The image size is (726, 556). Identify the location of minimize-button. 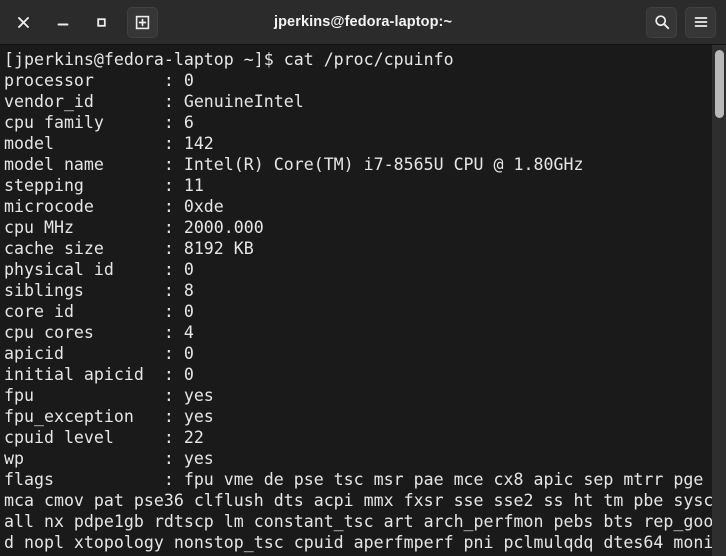
(62, 22).